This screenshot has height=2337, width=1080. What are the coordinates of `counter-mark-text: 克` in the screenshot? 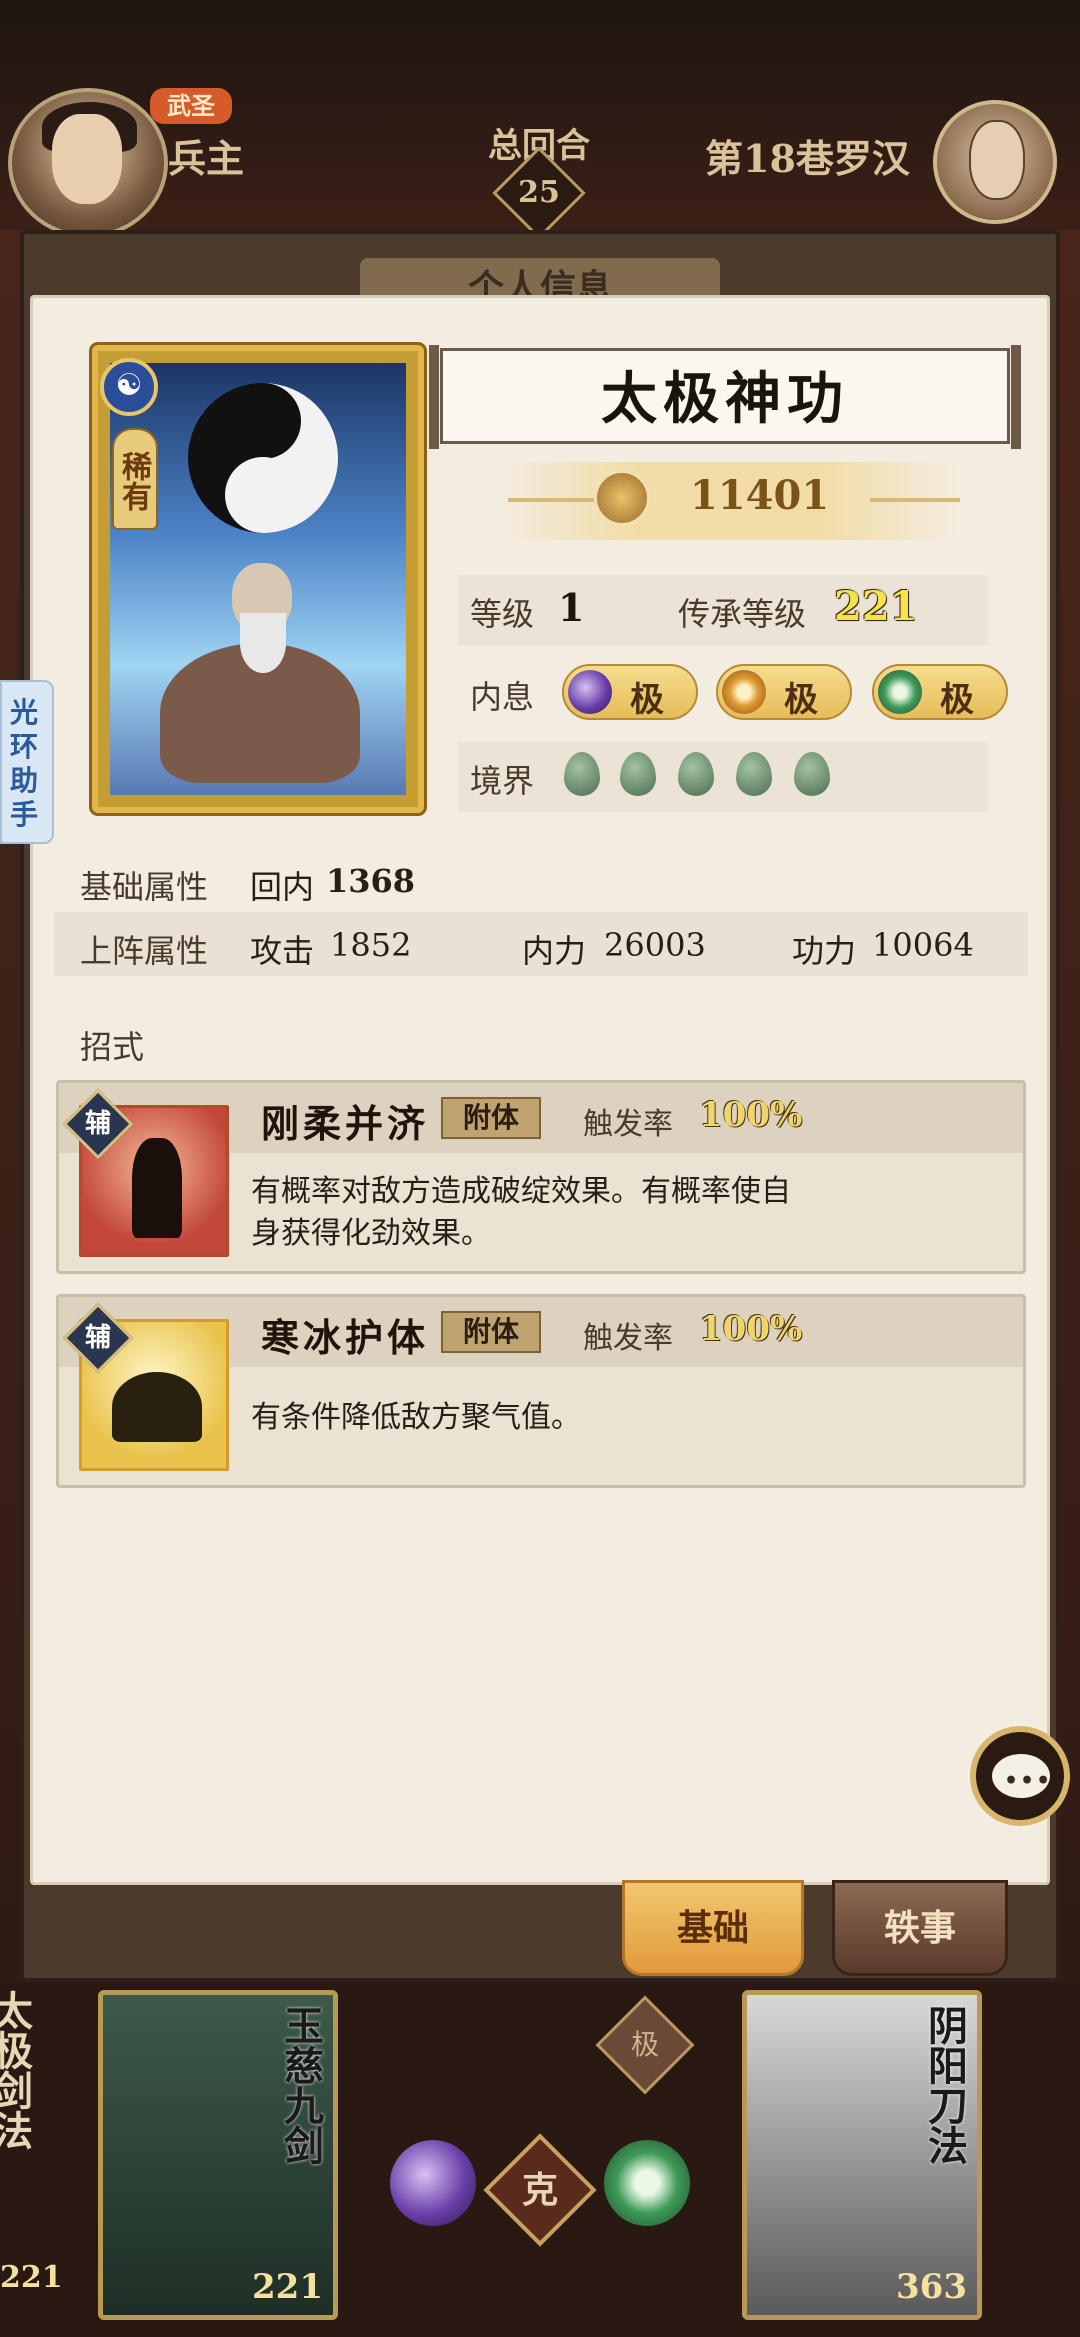 It's located at (539, 2190).